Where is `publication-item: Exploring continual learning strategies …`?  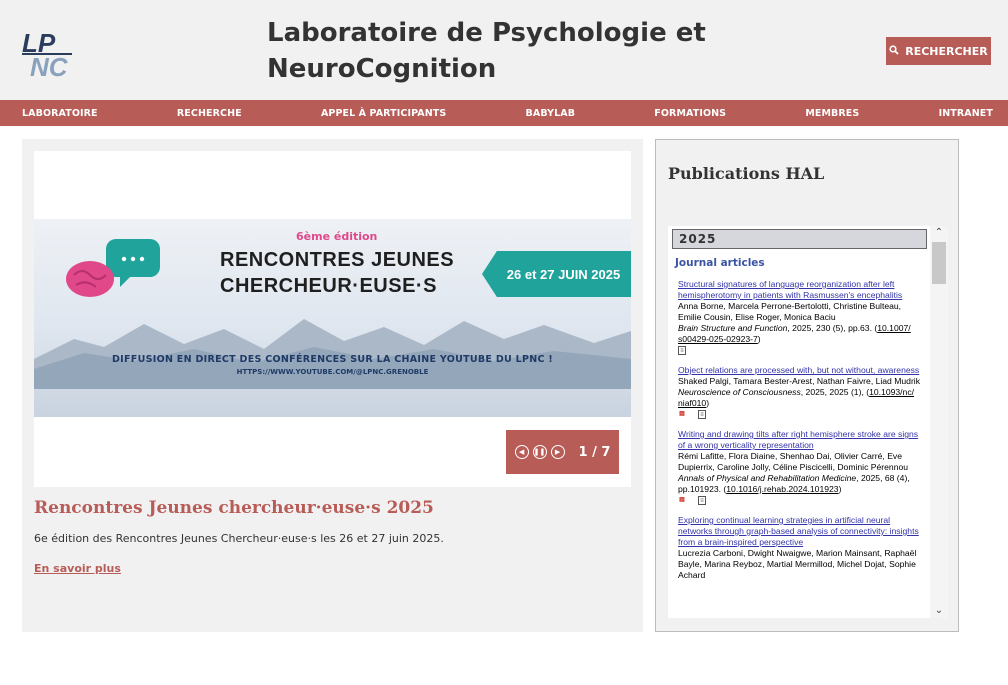 publication-item: Exploring continual learning strategies … is located at coordinates (802, 548).